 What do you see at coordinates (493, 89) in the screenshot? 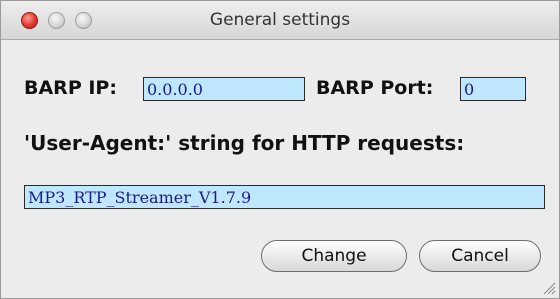
I see `barp-port-field` at bounding box center [493, 89].